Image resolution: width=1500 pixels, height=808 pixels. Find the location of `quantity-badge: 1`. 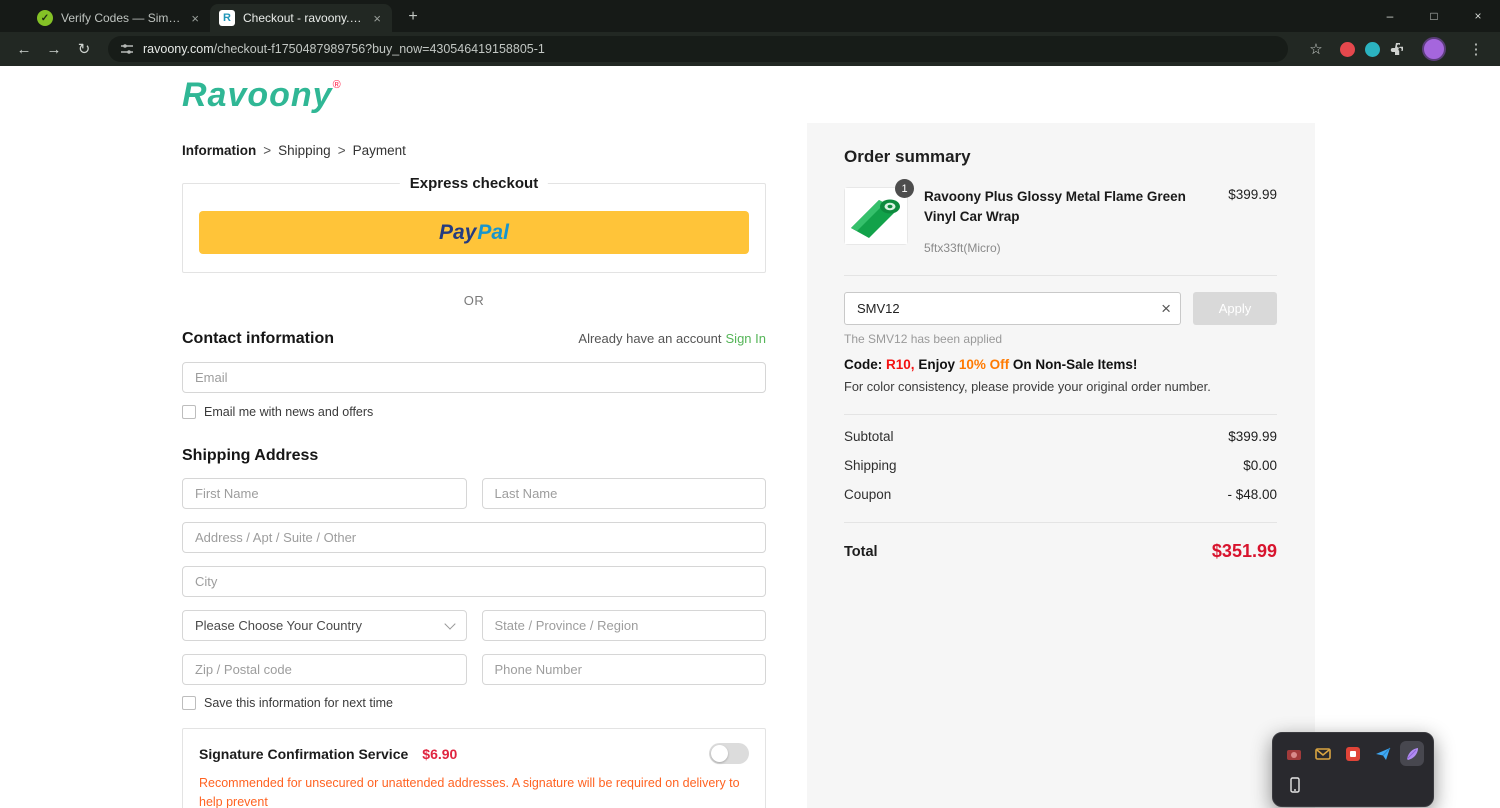

quantity-badge: 1 is located at coordinates (904, 188).